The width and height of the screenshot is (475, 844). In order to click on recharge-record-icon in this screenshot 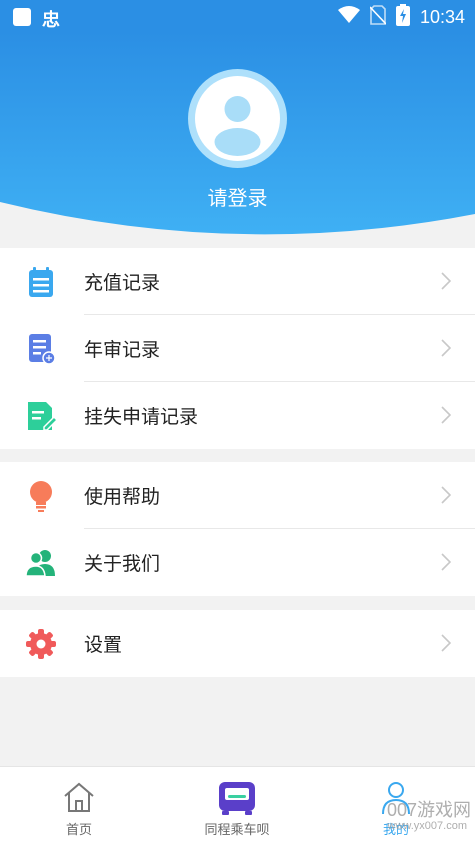, I will do `click(41, 282)`.